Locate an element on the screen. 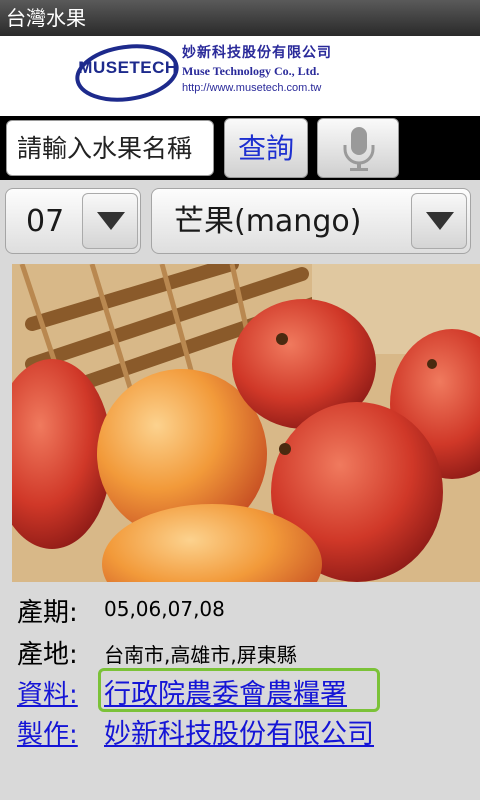  month-dropdown: 07 is located at coordinates (73, 221).